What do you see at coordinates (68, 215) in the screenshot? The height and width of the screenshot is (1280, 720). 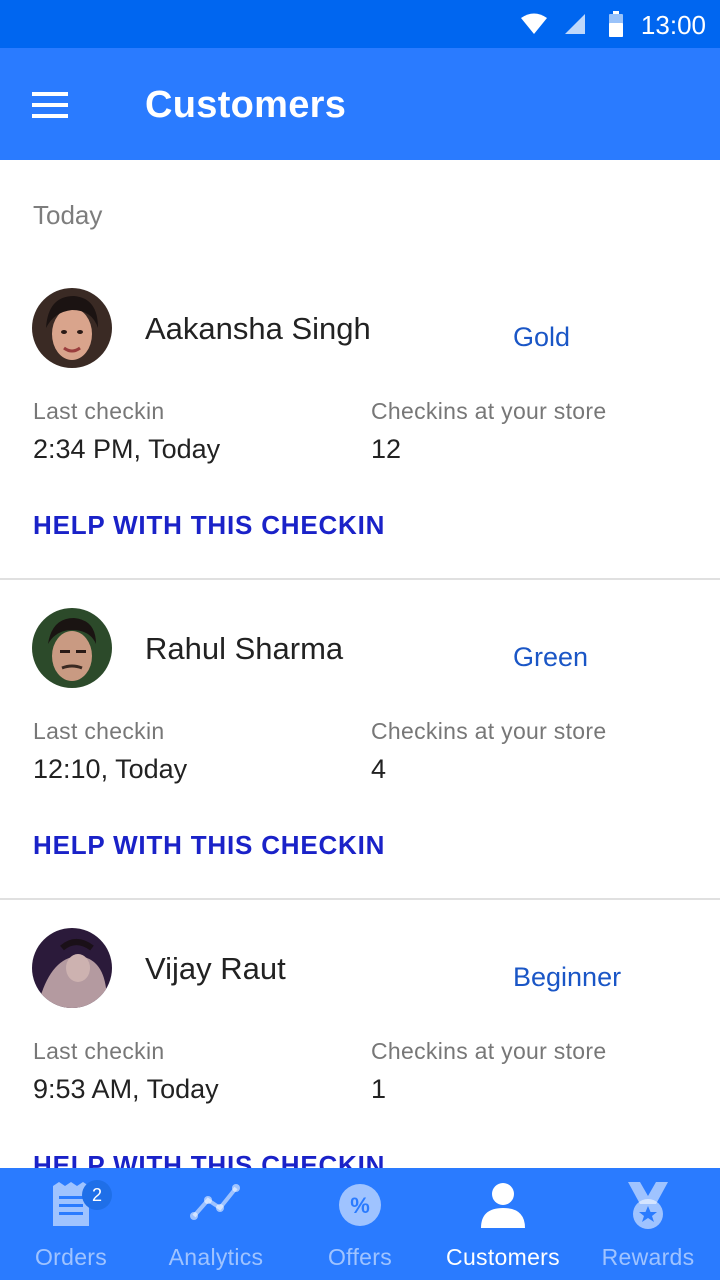 I see `section-label: Today` at bounding box center [68, 215].